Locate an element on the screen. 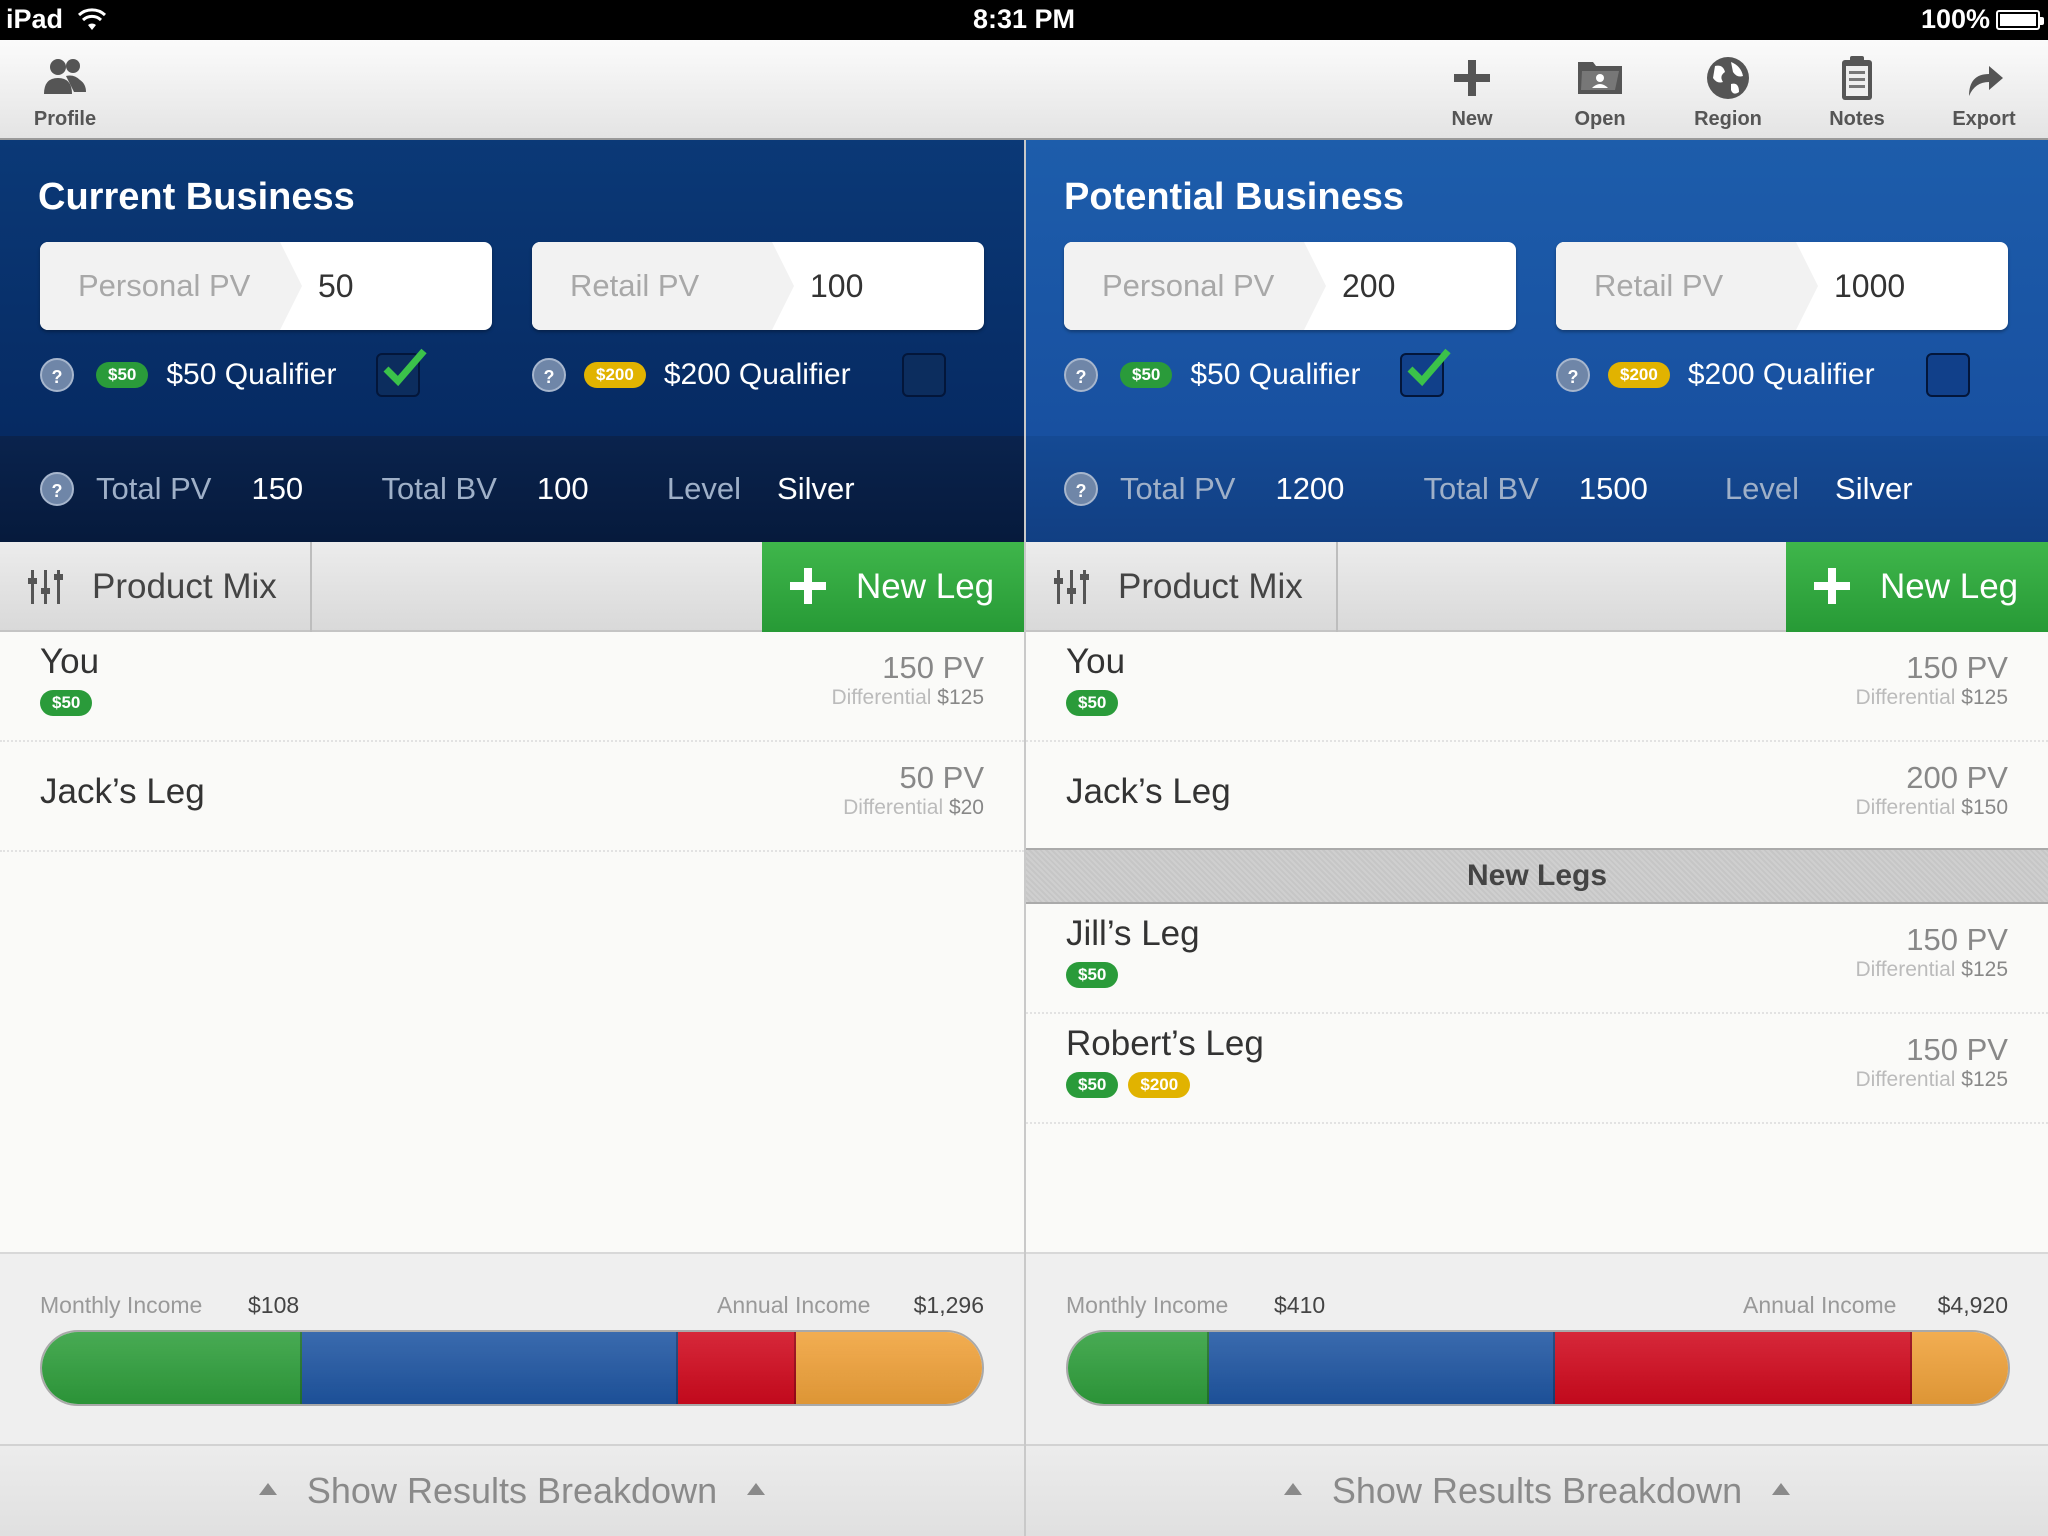 The height and width of the screenshot is (1536, 2048). show-results-label: Show Results Breakdown is located at coordinates (1537, 1490).